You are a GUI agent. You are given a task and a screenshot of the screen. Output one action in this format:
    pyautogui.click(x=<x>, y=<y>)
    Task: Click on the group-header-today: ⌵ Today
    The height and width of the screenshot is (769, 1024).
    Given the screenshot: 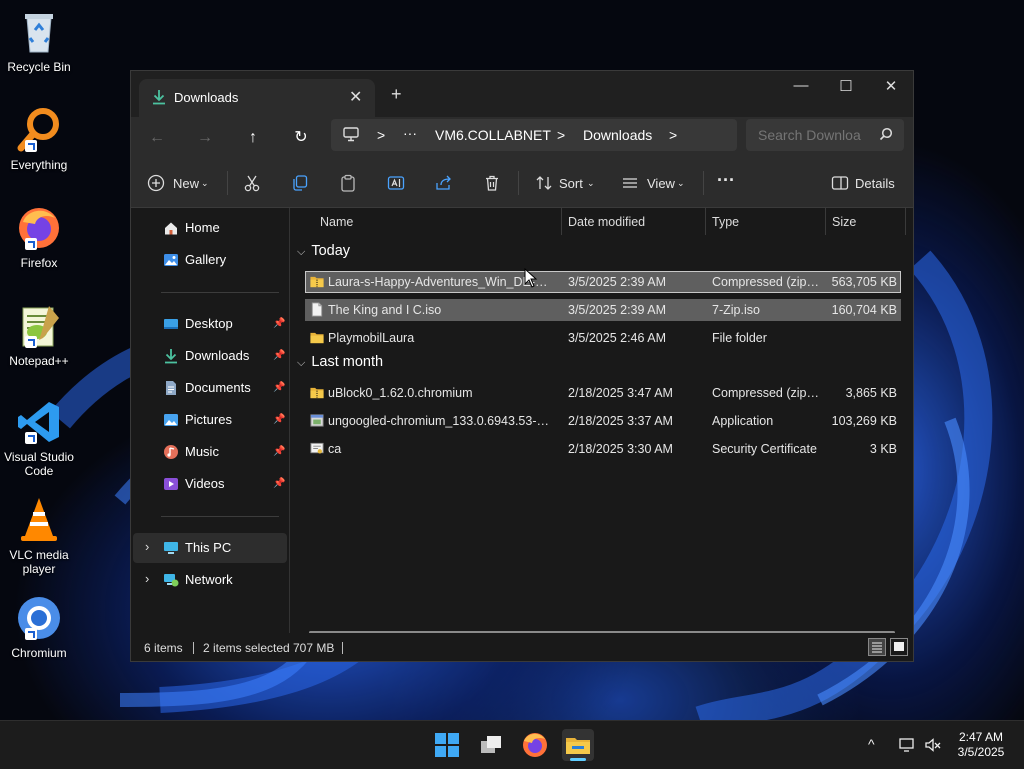 What is the action you would take?
    pyautogui.click(x=323, y=251)
    